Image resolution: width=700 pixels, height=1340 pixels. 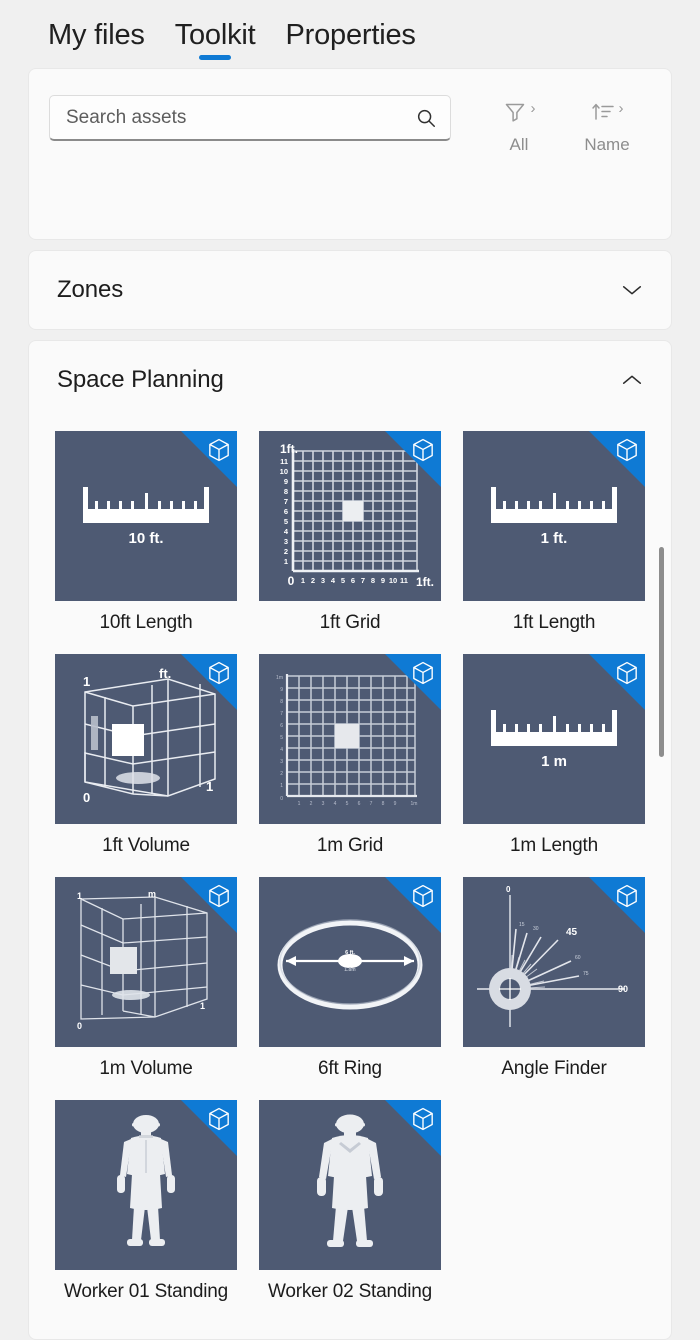 I want to click on scrollbar-thumb, so click(x=661, y=652).